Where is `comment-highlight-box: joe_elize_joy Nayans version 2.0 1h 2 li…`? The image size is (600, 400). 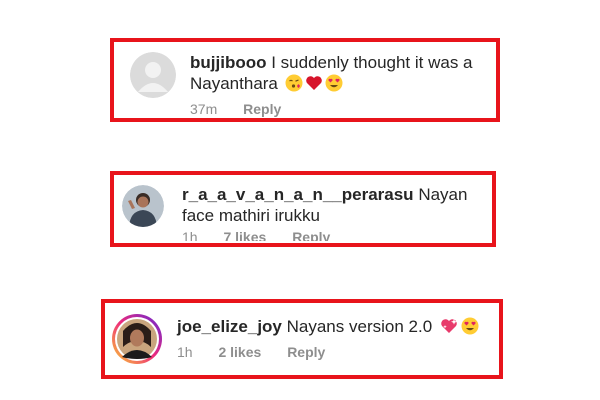 comment-highlight-box: joe_elize_joy Nayans version 2.0 1h 2 li… is located at coordinates (302, 339).